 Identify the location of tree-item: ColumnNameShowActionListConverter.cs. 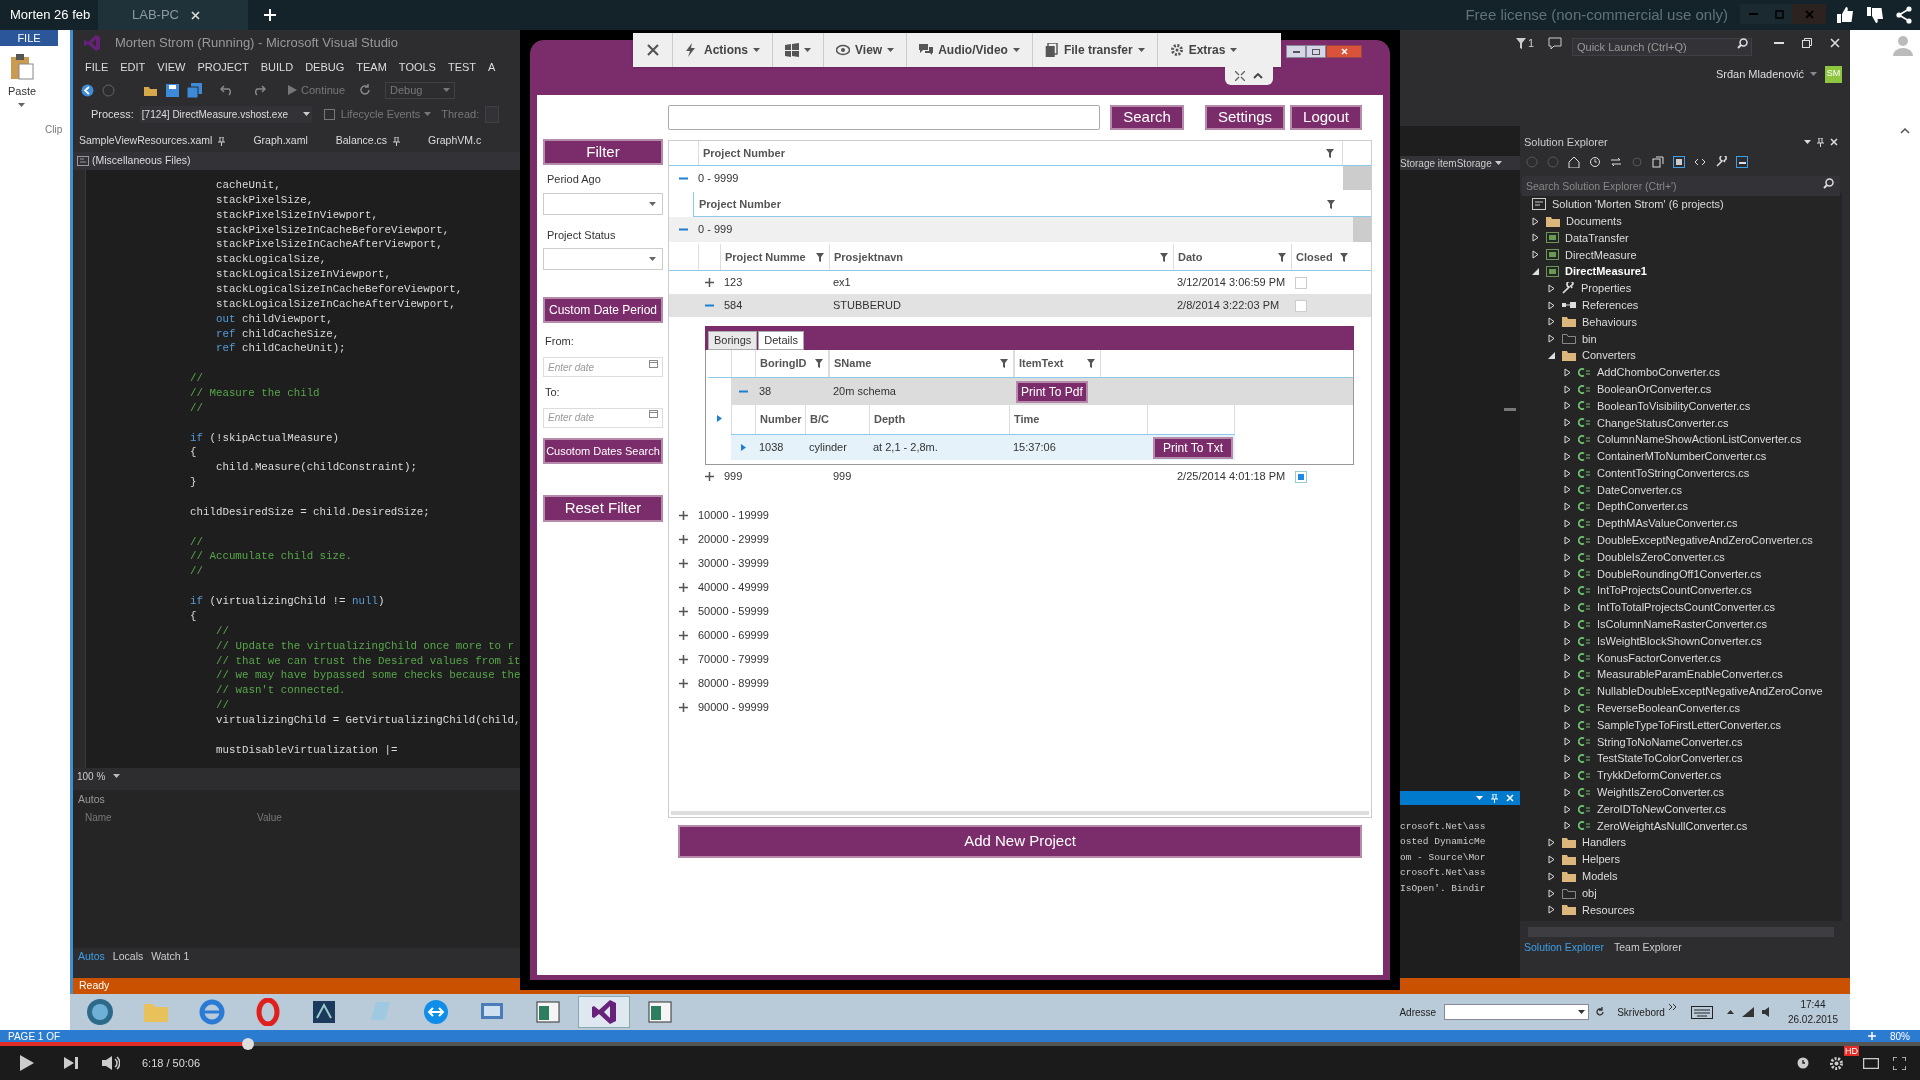
(1699, 439).